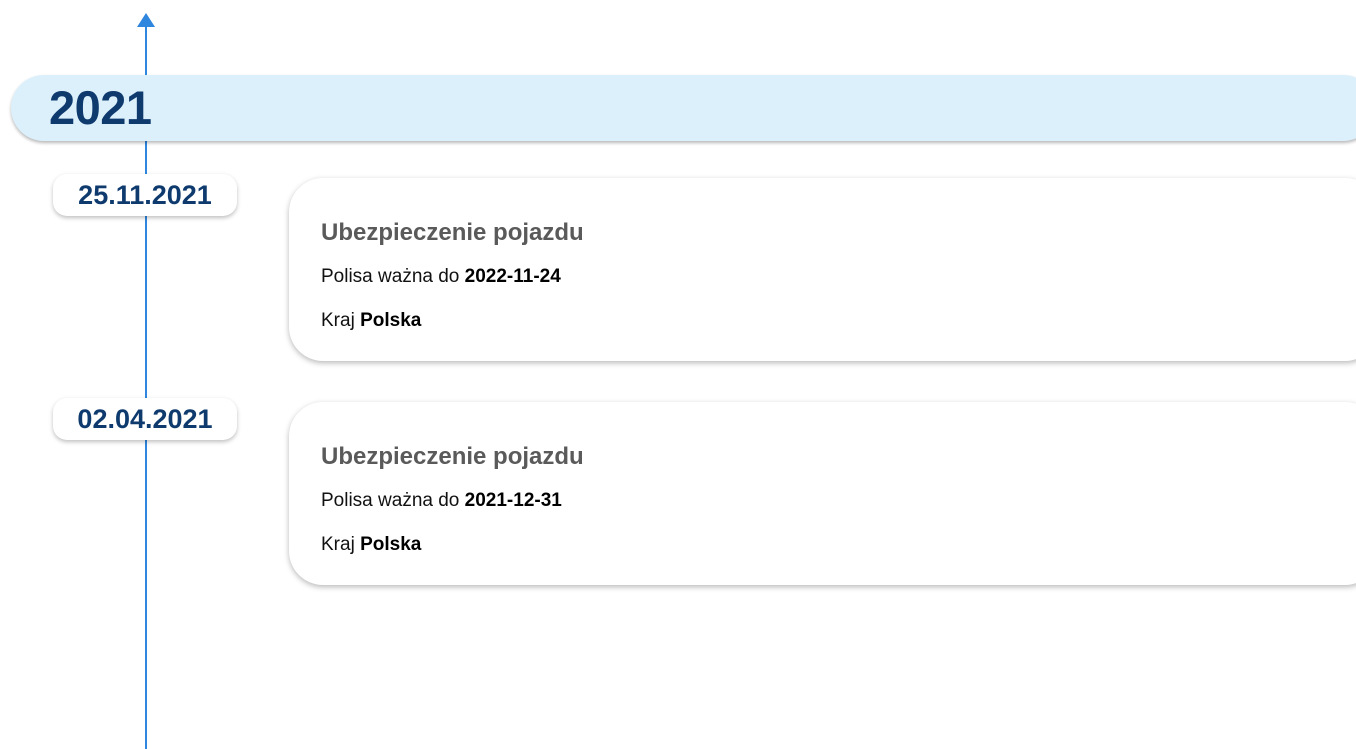 Image resolution: width=1356 pixels, height=749 pixels. Describe the element at coordinates (146, 20) in the screenshot. I see `arrow-up-icon` at that location.